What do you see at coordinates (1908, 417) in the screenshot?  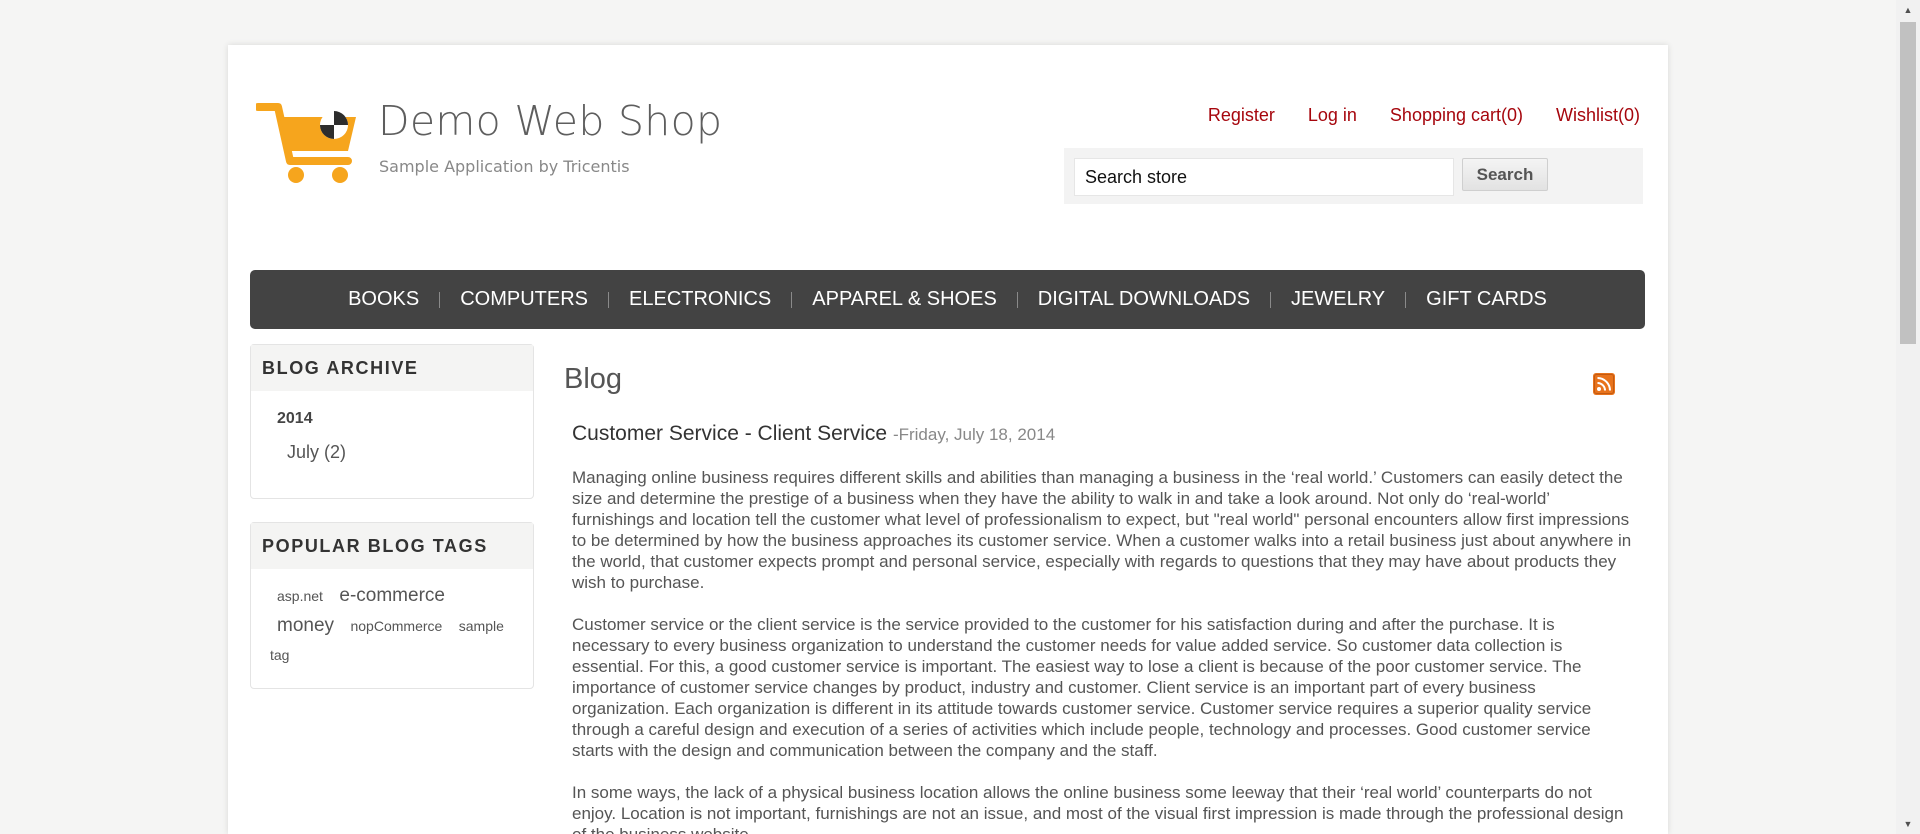 I see `vertical-scrollbar: ▲ ▼` at bounding box center [1908, 417].